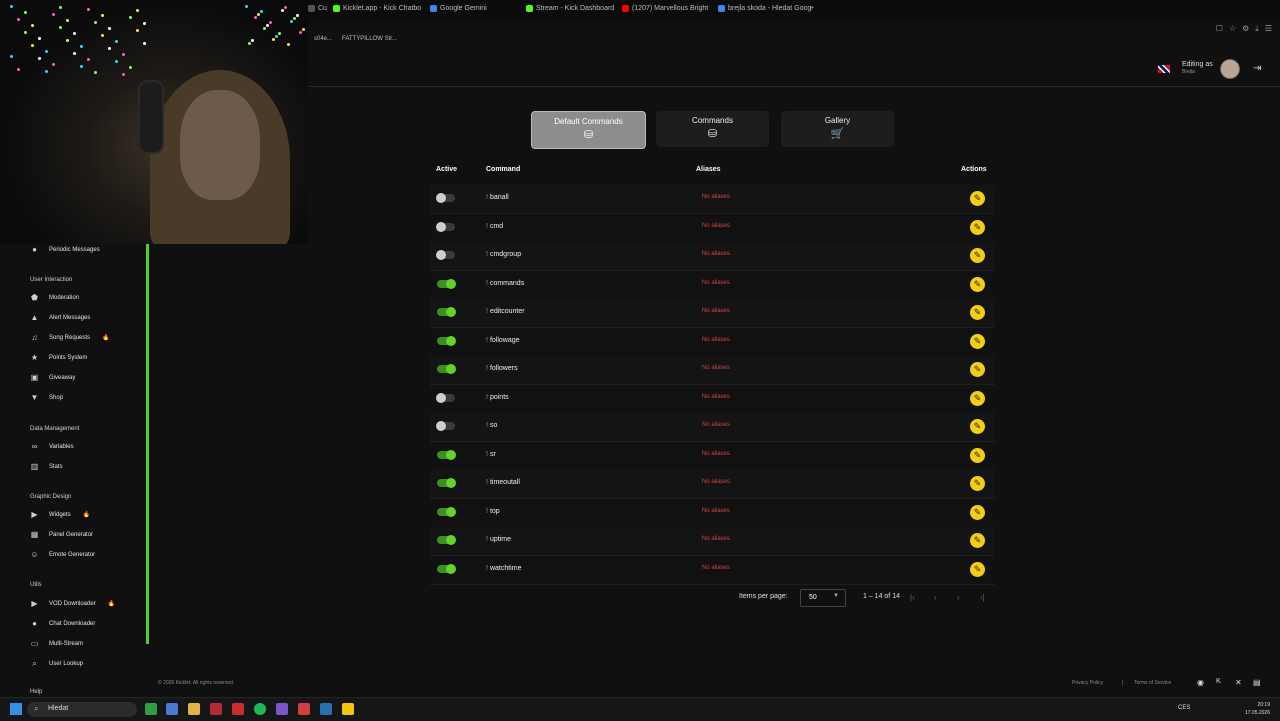 The width and height of the screenshot is (1280, 721). I want to click on clock: 20:19 17.05.2026, so click(1257, 709).